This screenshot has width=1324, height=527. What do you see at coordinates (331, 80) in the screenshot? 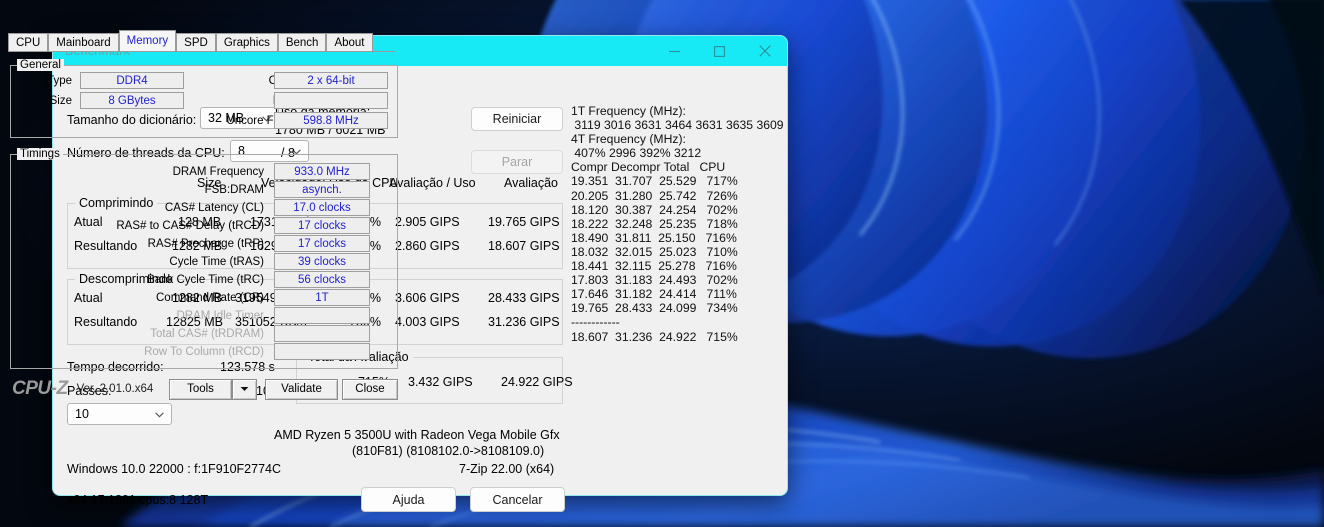
I see `channel-value: 2 x 64-bit` at bounding box center [331, 80].